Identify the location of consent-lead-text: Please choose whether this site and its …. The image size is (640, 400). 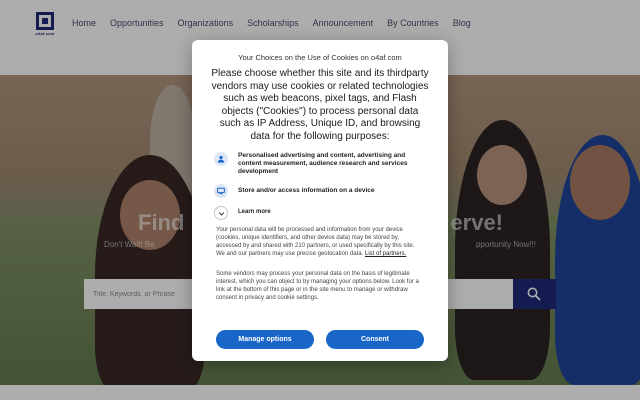
(320, 105).